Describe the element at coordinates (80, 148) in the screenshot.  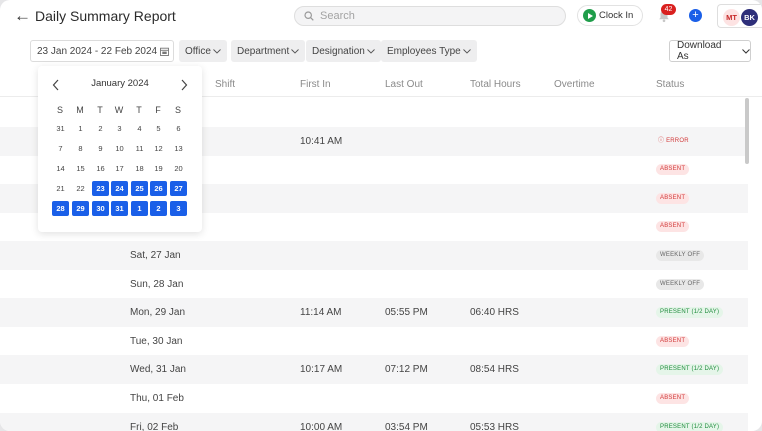
I see `calendar-day: 8` at that location.